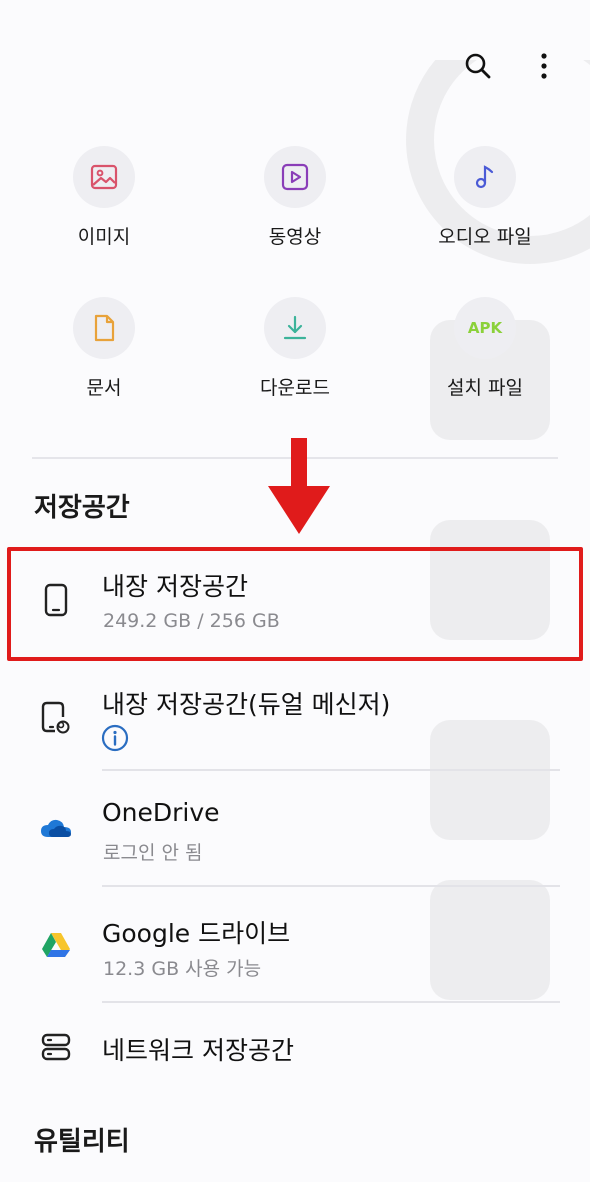  I want to click on info-button, so click(115, 740).